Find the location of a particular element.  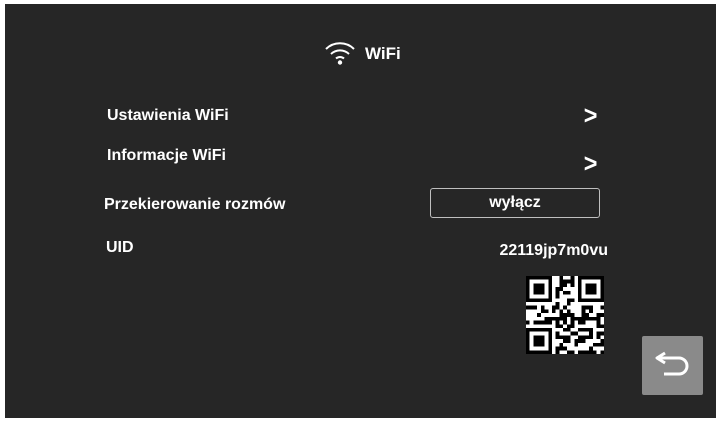

call-forwarding-toggle: wyłącz is located at coordinates (515, 203).